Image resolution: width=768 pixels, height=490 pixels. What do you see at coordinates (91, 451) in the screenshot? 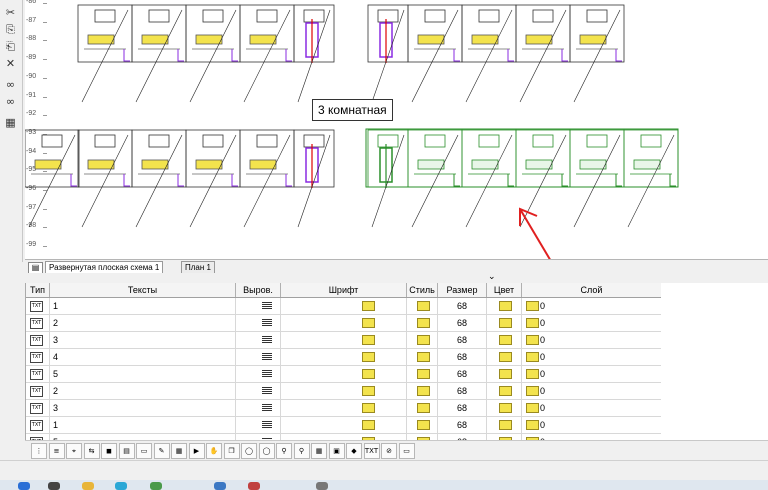
I see `dimension-icon: ⇆` at bounding box center [91, 451].